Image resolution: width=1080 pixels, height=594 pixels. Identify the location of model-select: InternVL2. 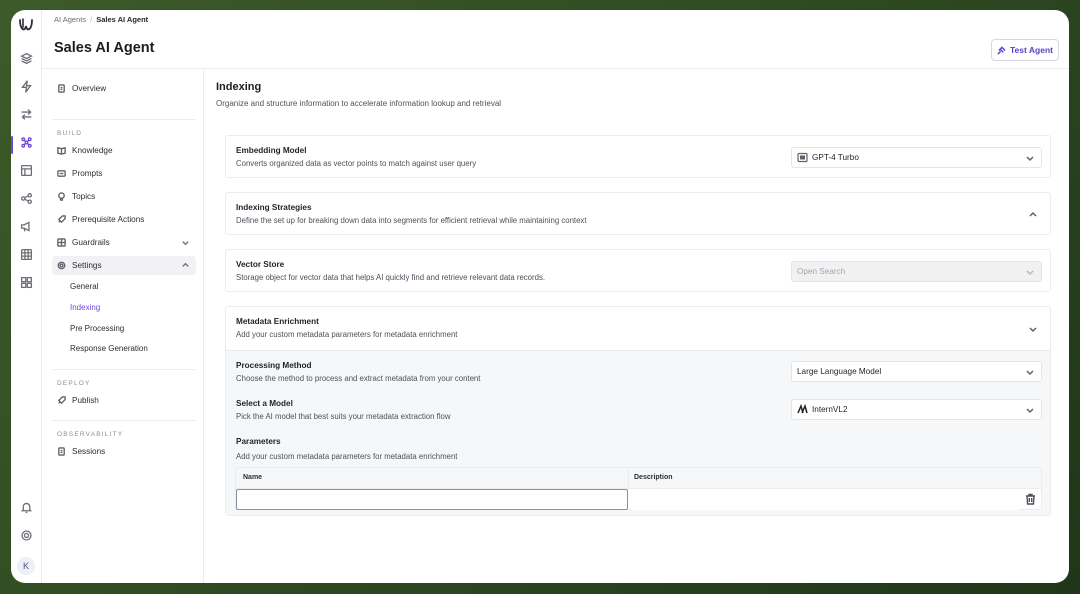
(916, 409).